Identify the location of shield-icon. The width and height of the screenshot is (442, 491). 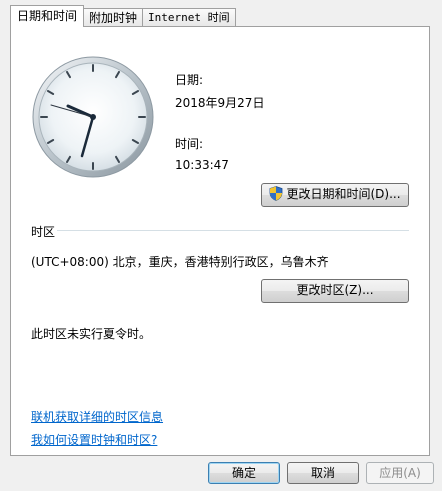
(276, 193).